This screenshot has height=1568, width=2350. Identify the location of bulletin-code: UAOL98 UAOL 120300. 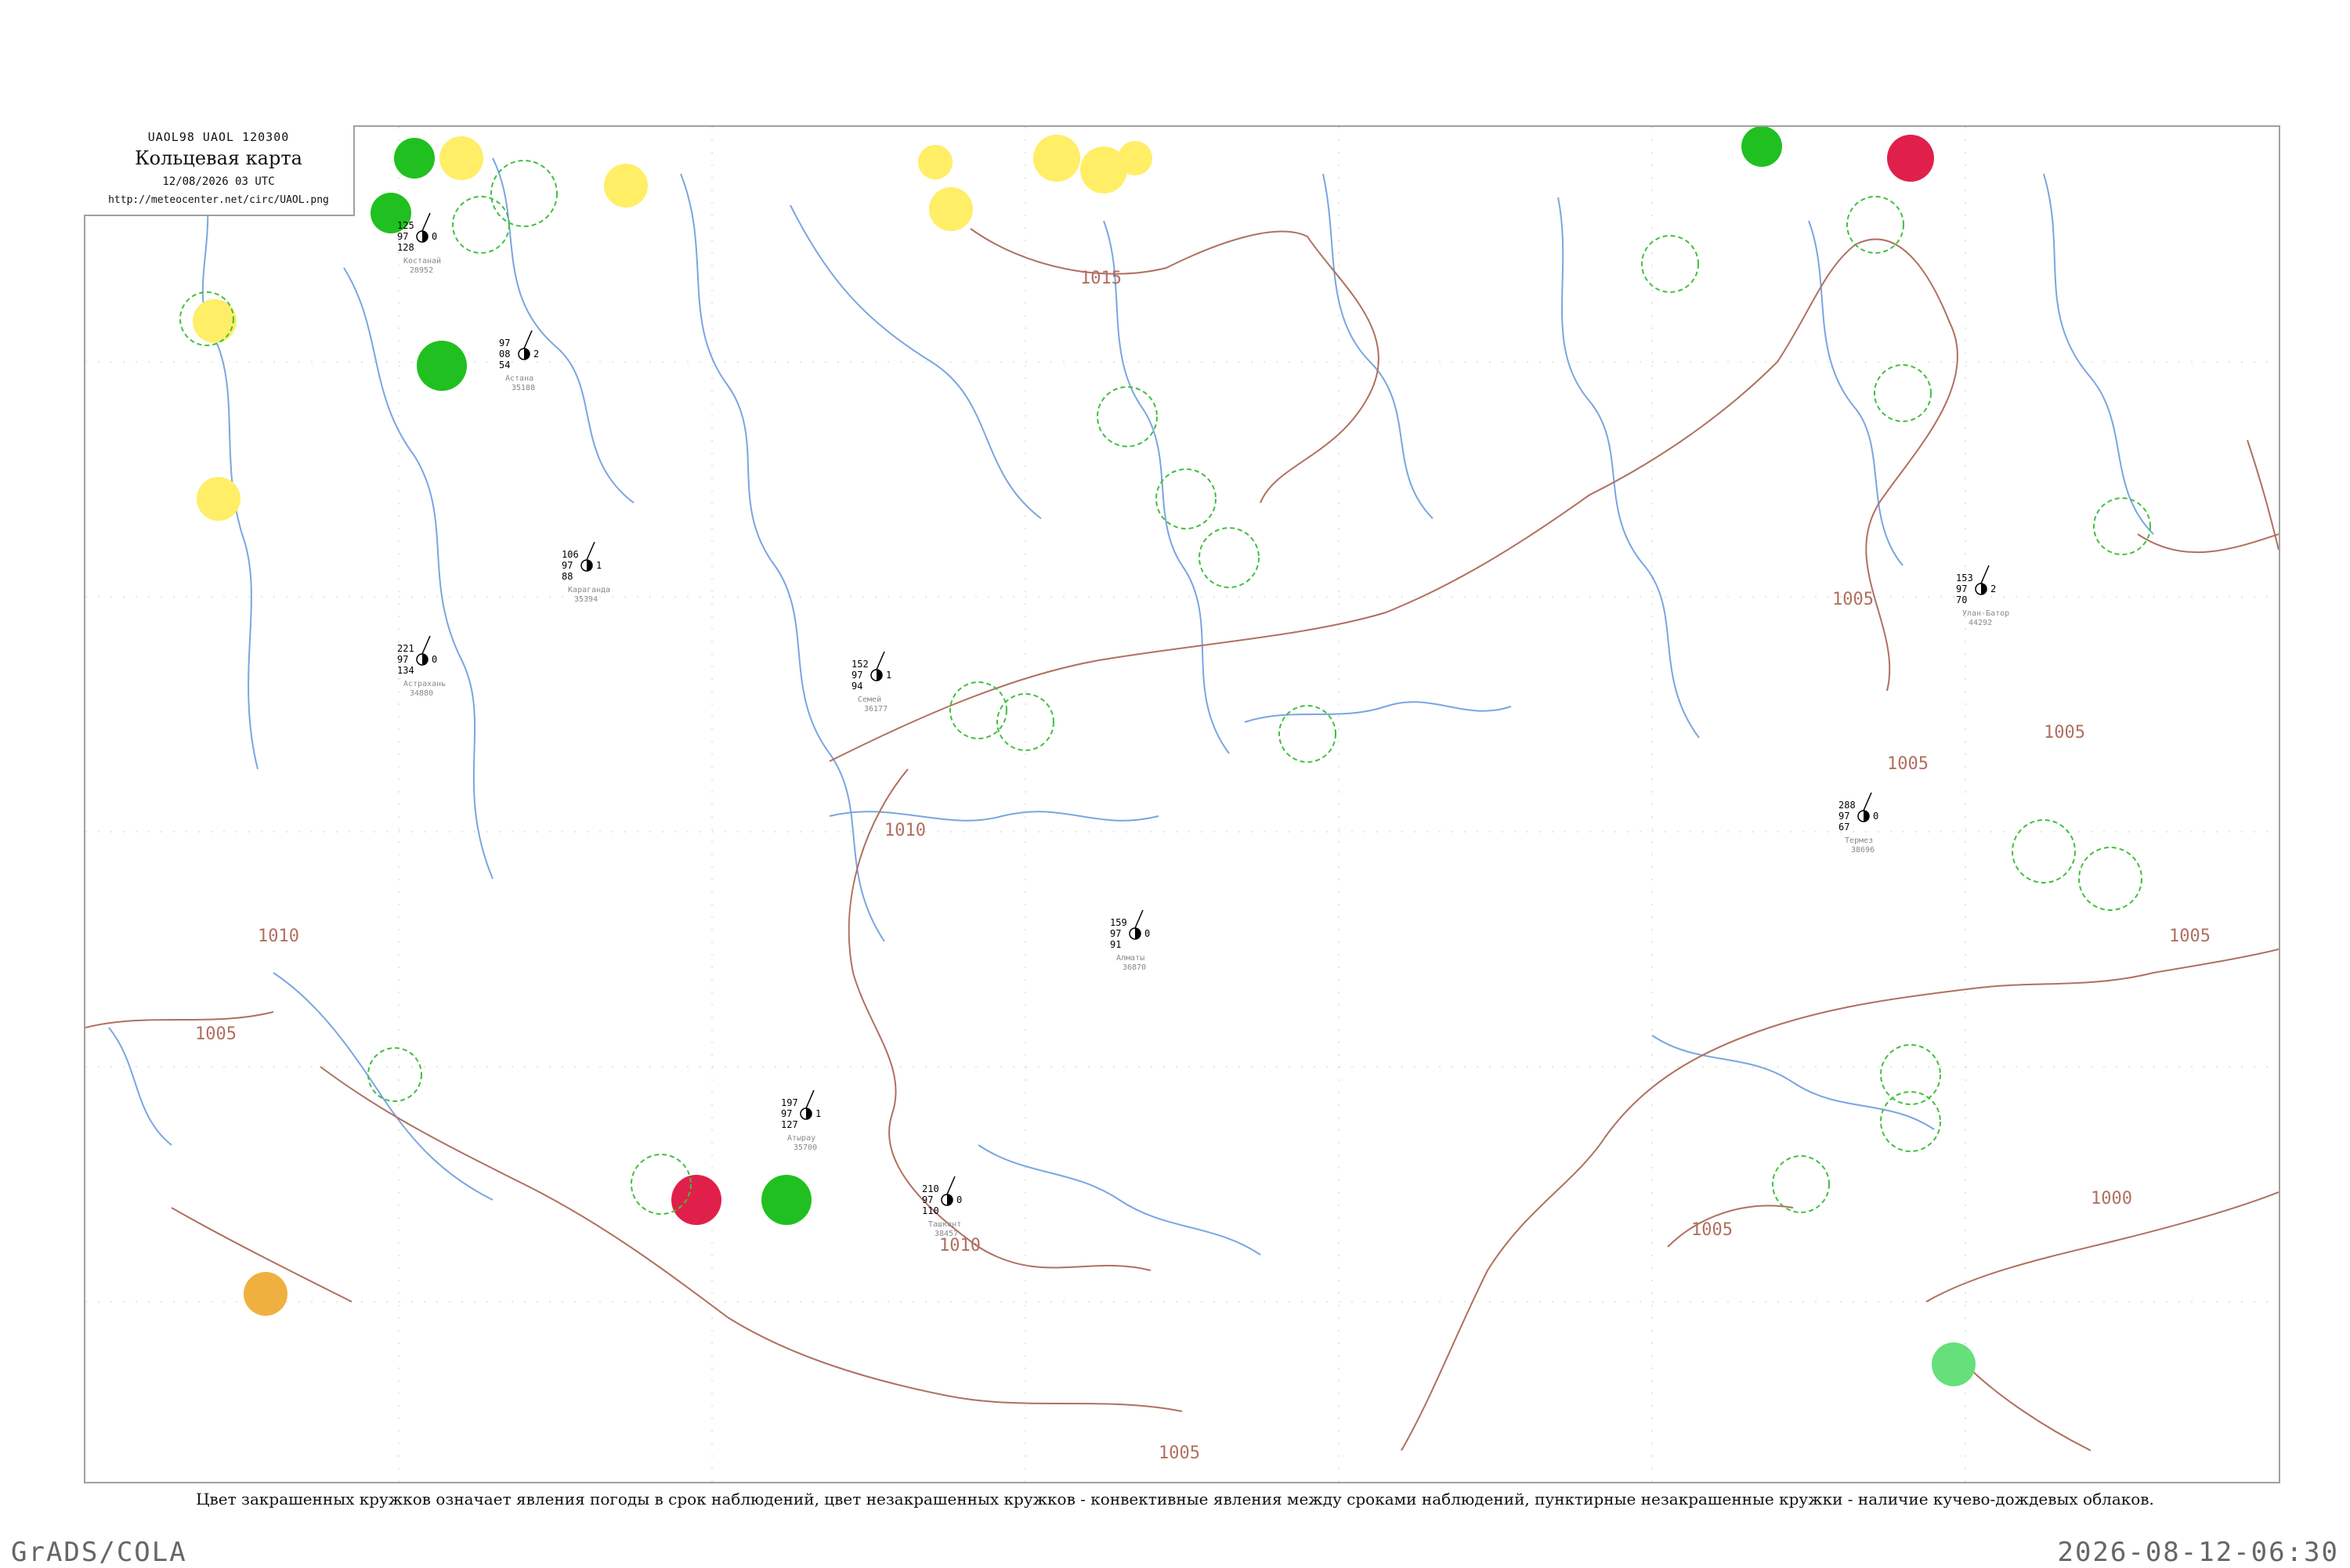
(218, 137).